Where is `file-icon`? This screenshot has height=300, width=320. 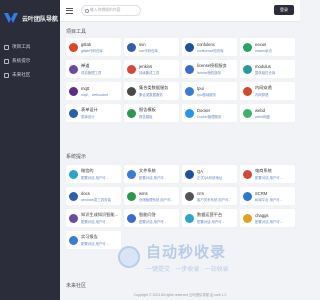
file-icon is located at coordinates (131, 174).